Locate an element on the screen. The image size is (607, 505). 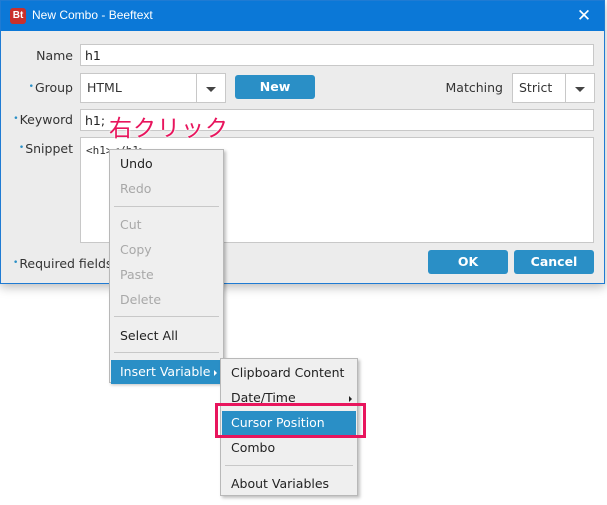
new-group-button: New is located at coordinates (275, 87).